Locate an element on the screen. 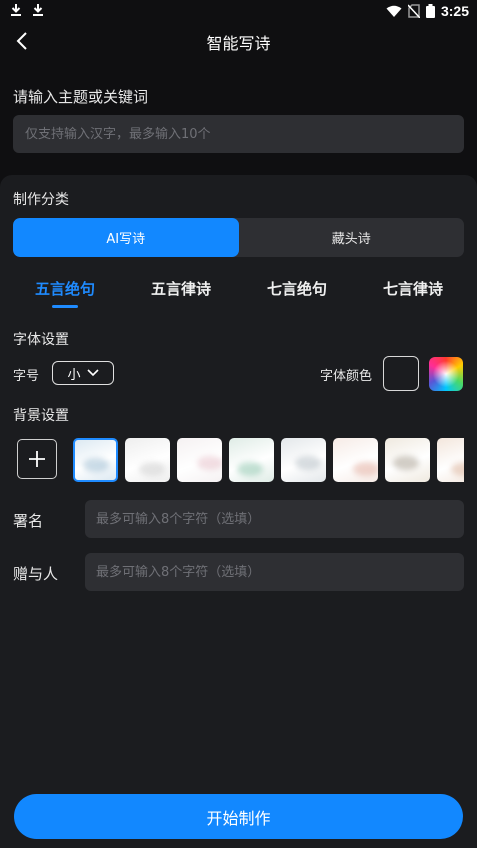 The width and height of the screenshot is (477, 848). font-color-label: 字体颜色 is located at coordinates (346, 376).